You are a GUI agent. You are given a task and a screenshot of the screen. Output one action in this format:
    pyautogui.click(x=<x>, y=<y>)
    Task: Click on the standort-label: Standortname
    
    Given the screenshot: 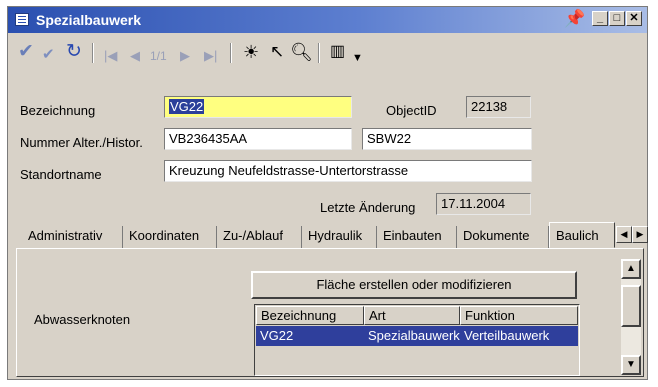 What is the action you would take?
    pyautogui.click(x=61, y=174)
    